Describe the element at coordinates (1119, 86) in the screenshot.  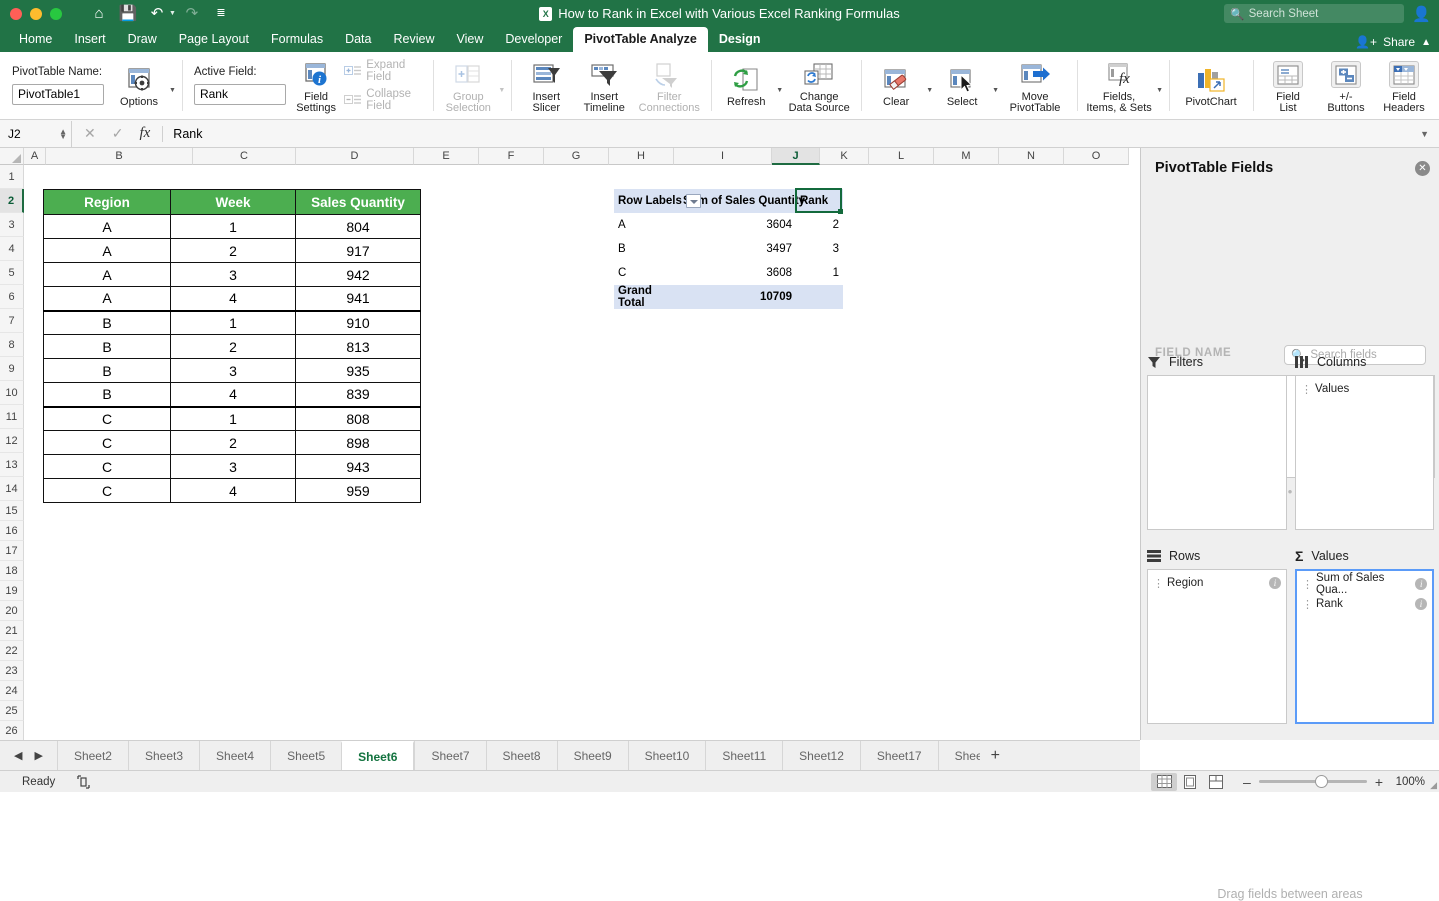
I see `fields-items-sets-button: fx Fields, Items, & Sets` at that location.